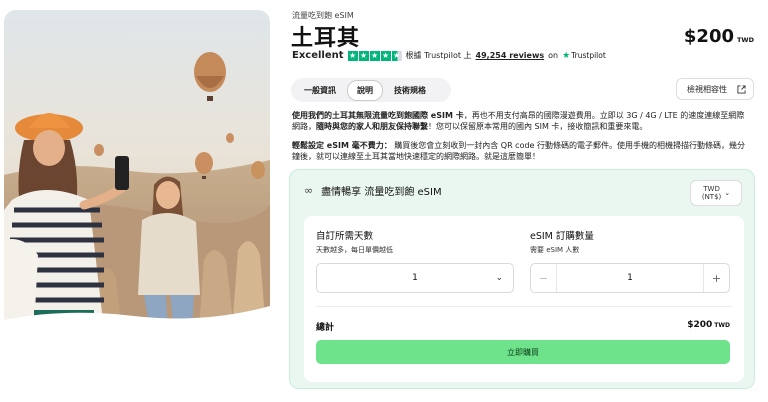 The width and height of the screenshot is (768, 402). Describe the element at coordinates (410, 90) in the screenshot. I see `tab-tech-specs: 技術規格` at that location.